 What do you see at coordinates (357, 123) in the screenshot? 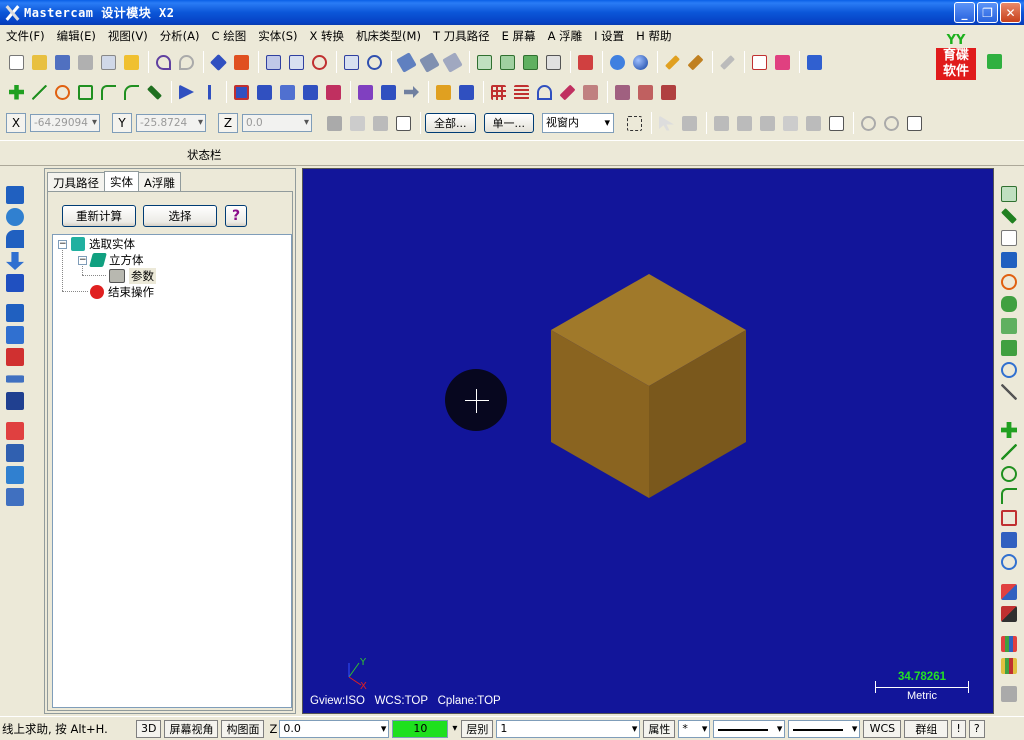
I see `exclaim-button` at bounding box center [357, 123].